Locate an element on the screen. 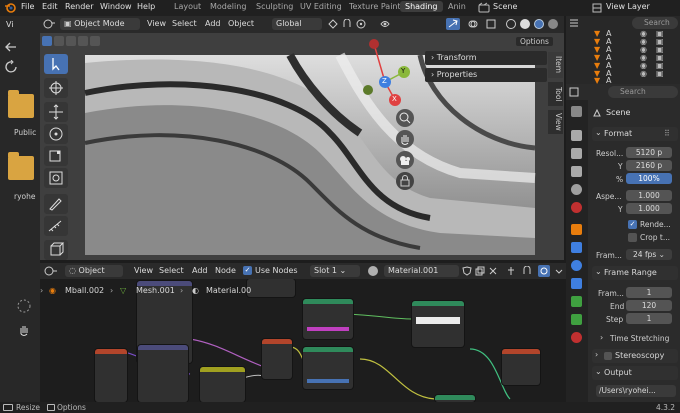  zoom-icon is located at coordinates (405, 118).